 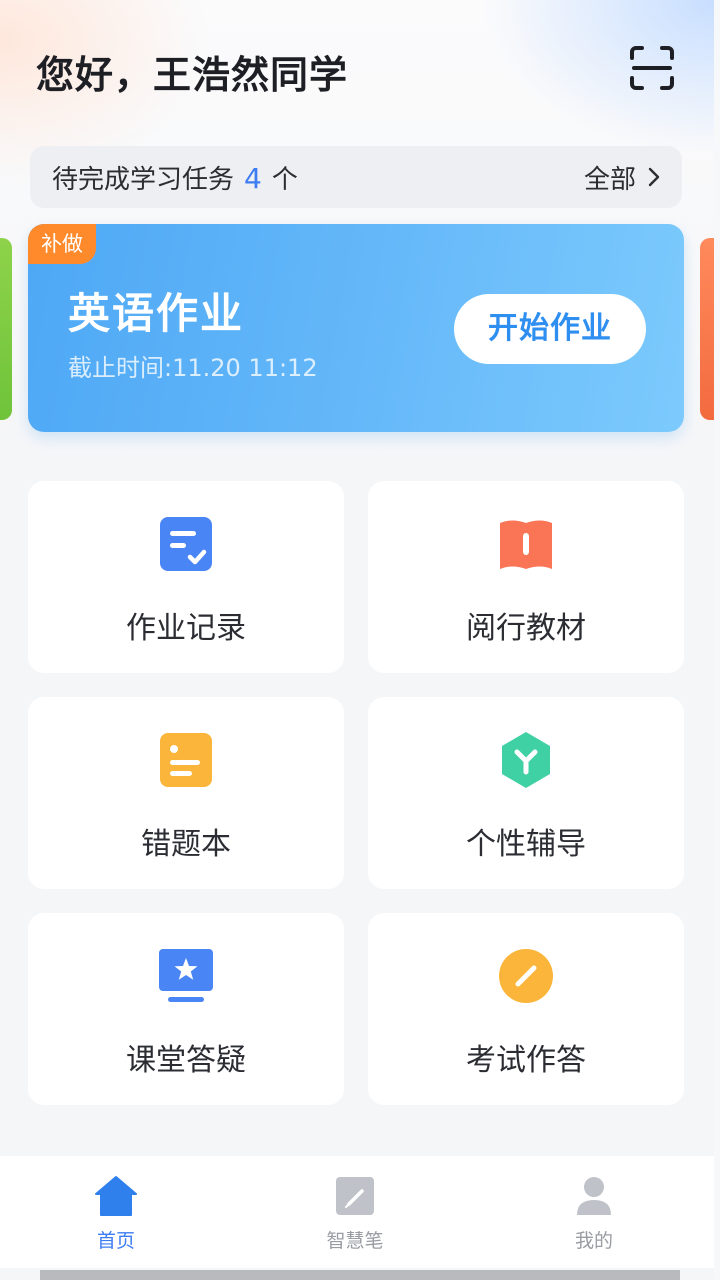 What do you see at coordinates (594, 1196) in the screenshot?
I see `profile-icon` at bounding box center [594, 1196].